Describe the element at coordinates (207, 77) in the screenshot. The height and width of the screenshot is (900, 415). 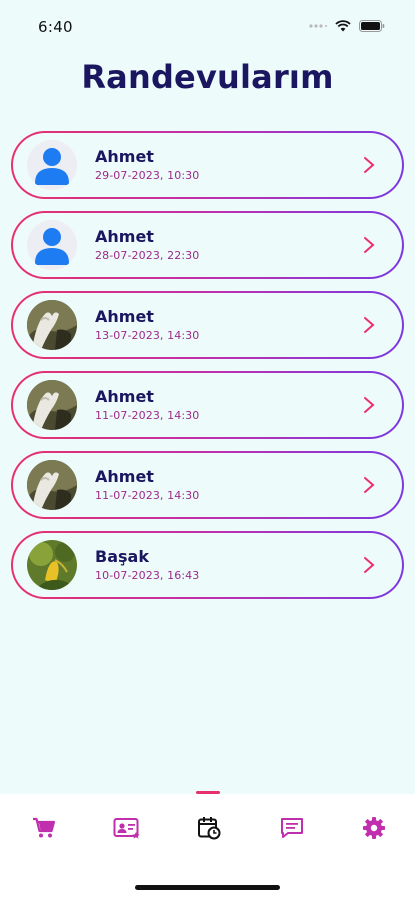
I see `page-title: Randevularım` at that location.